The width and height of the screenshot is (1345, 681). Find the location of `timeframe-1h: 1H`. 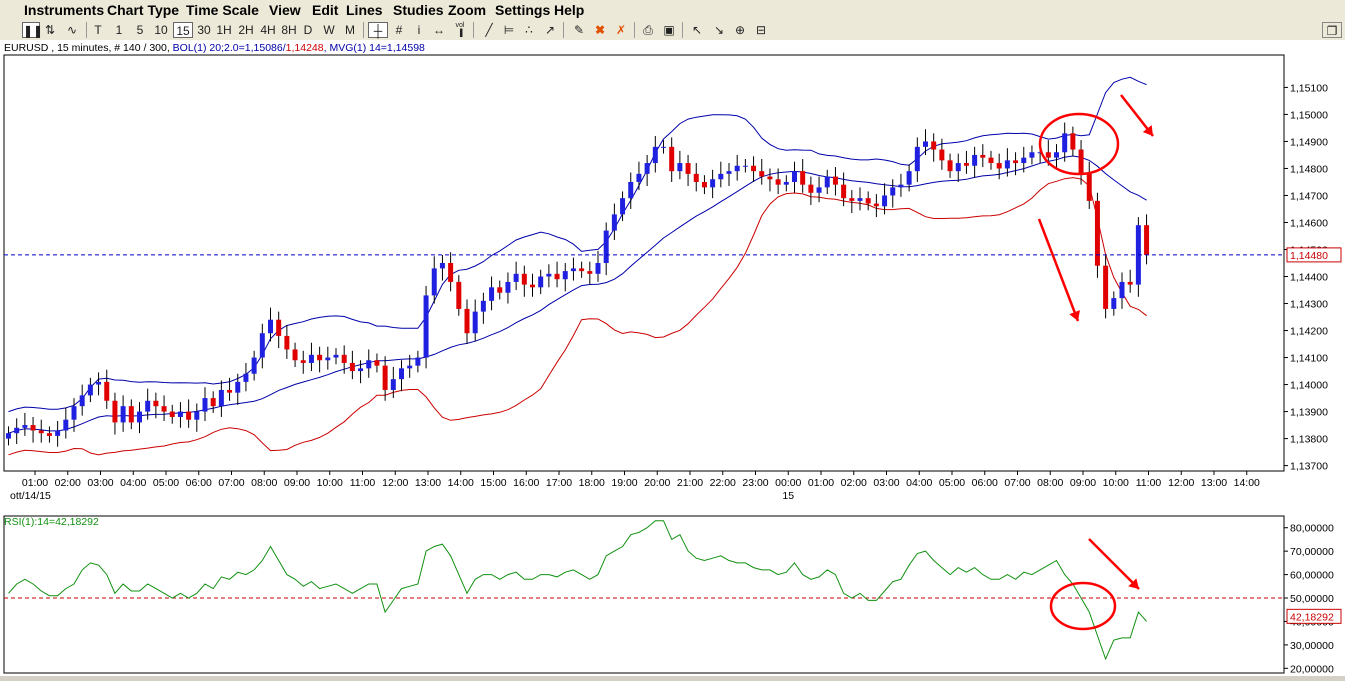

timeframe-1h: 1H is located at coordinates (224, 30).